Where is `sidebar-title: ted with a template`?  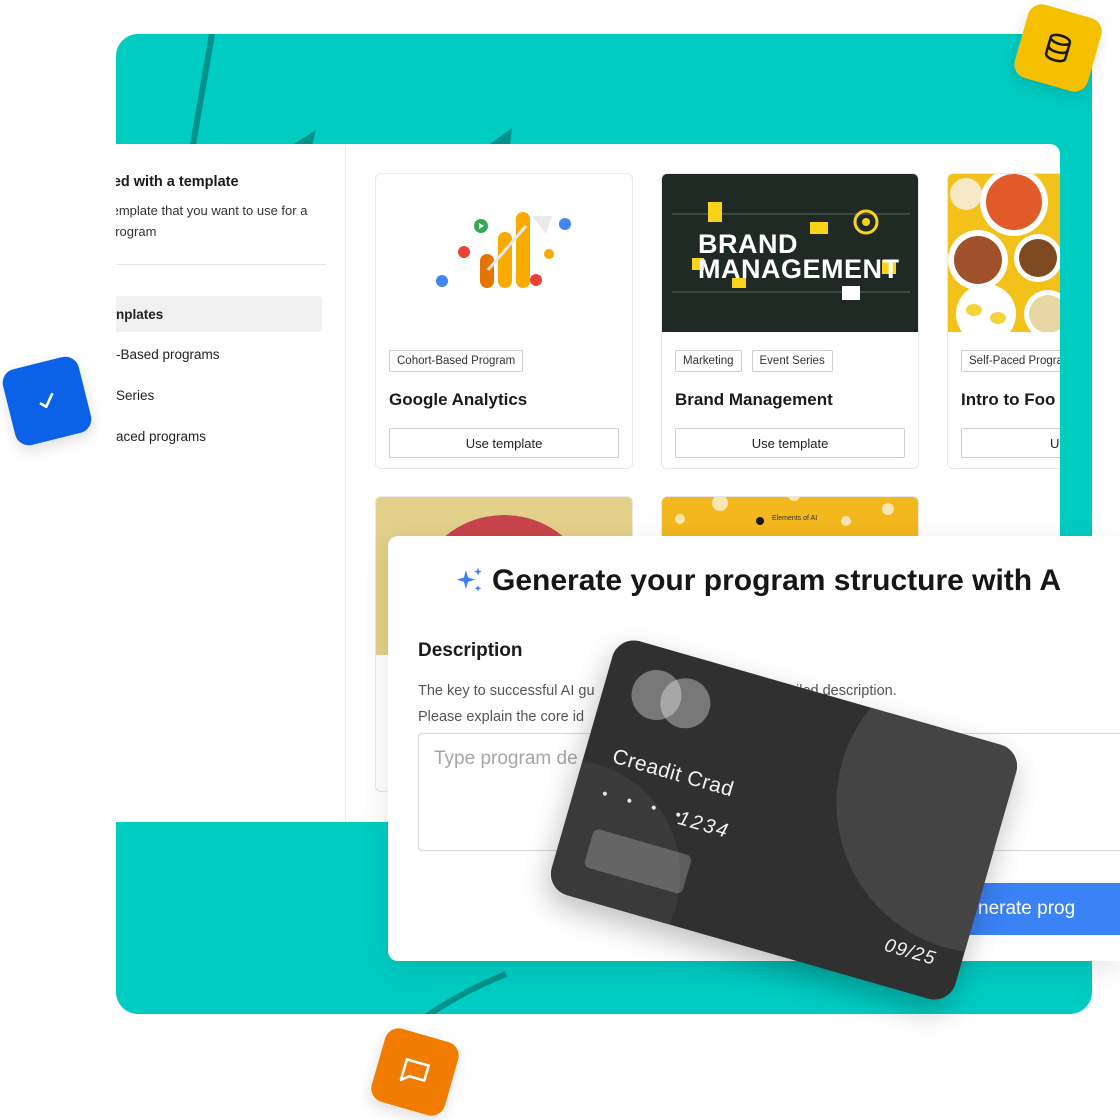
sidebar-title: ted with a template is located at coordinates (177, 182).